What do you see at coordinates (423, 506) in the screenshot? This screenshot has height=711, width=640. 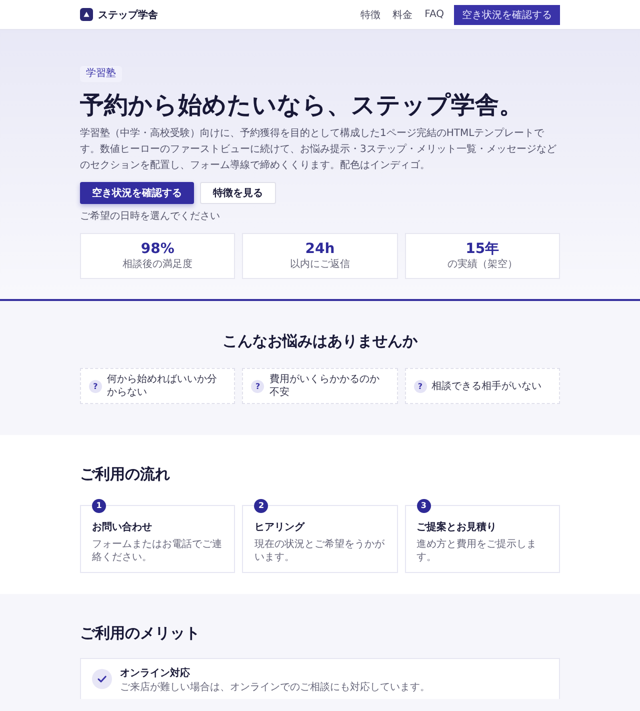 I see `step-number-badge: 3` at bounding box center [423, 506].